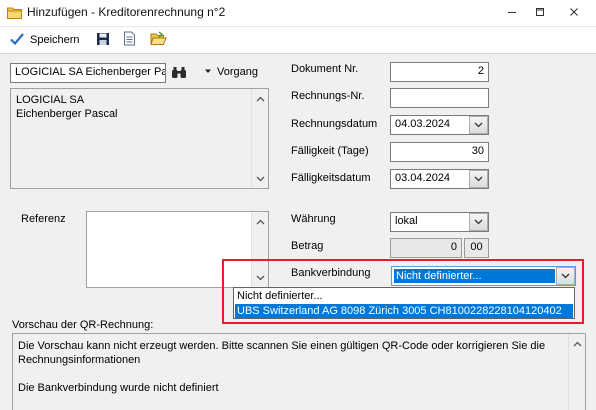 The image size is (596, 410). Describe the element at coordinates (298, 13) in the screenshot. I see `title-bar: Hinzufügen - Kreditorenrechnung n°2` at that location.